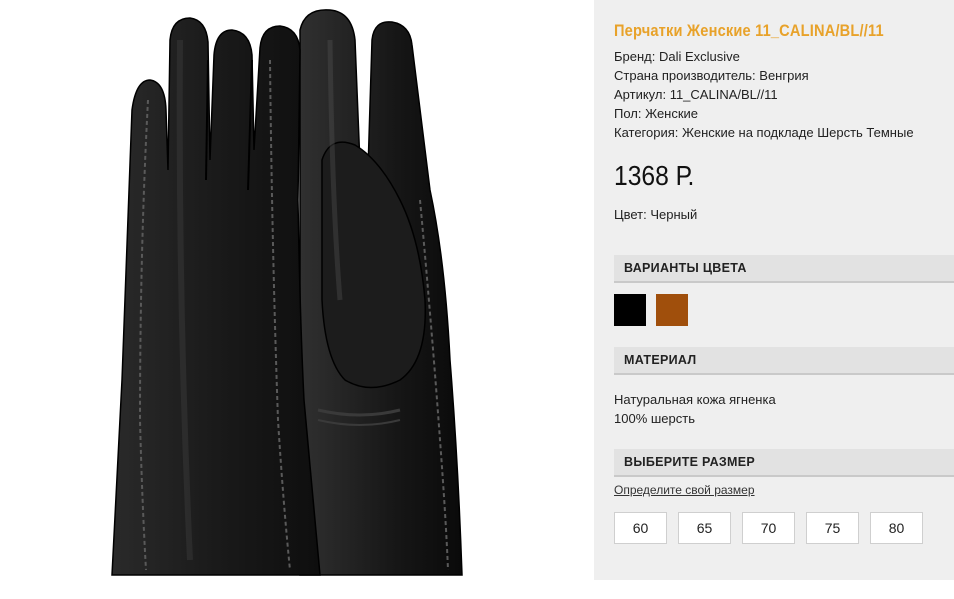  What do you see at coordinates (749, 30) in the screenshot?
I see `product-title: Перчатки Женские 11_CALINA/BL//11` at bounding box center [749, 30].